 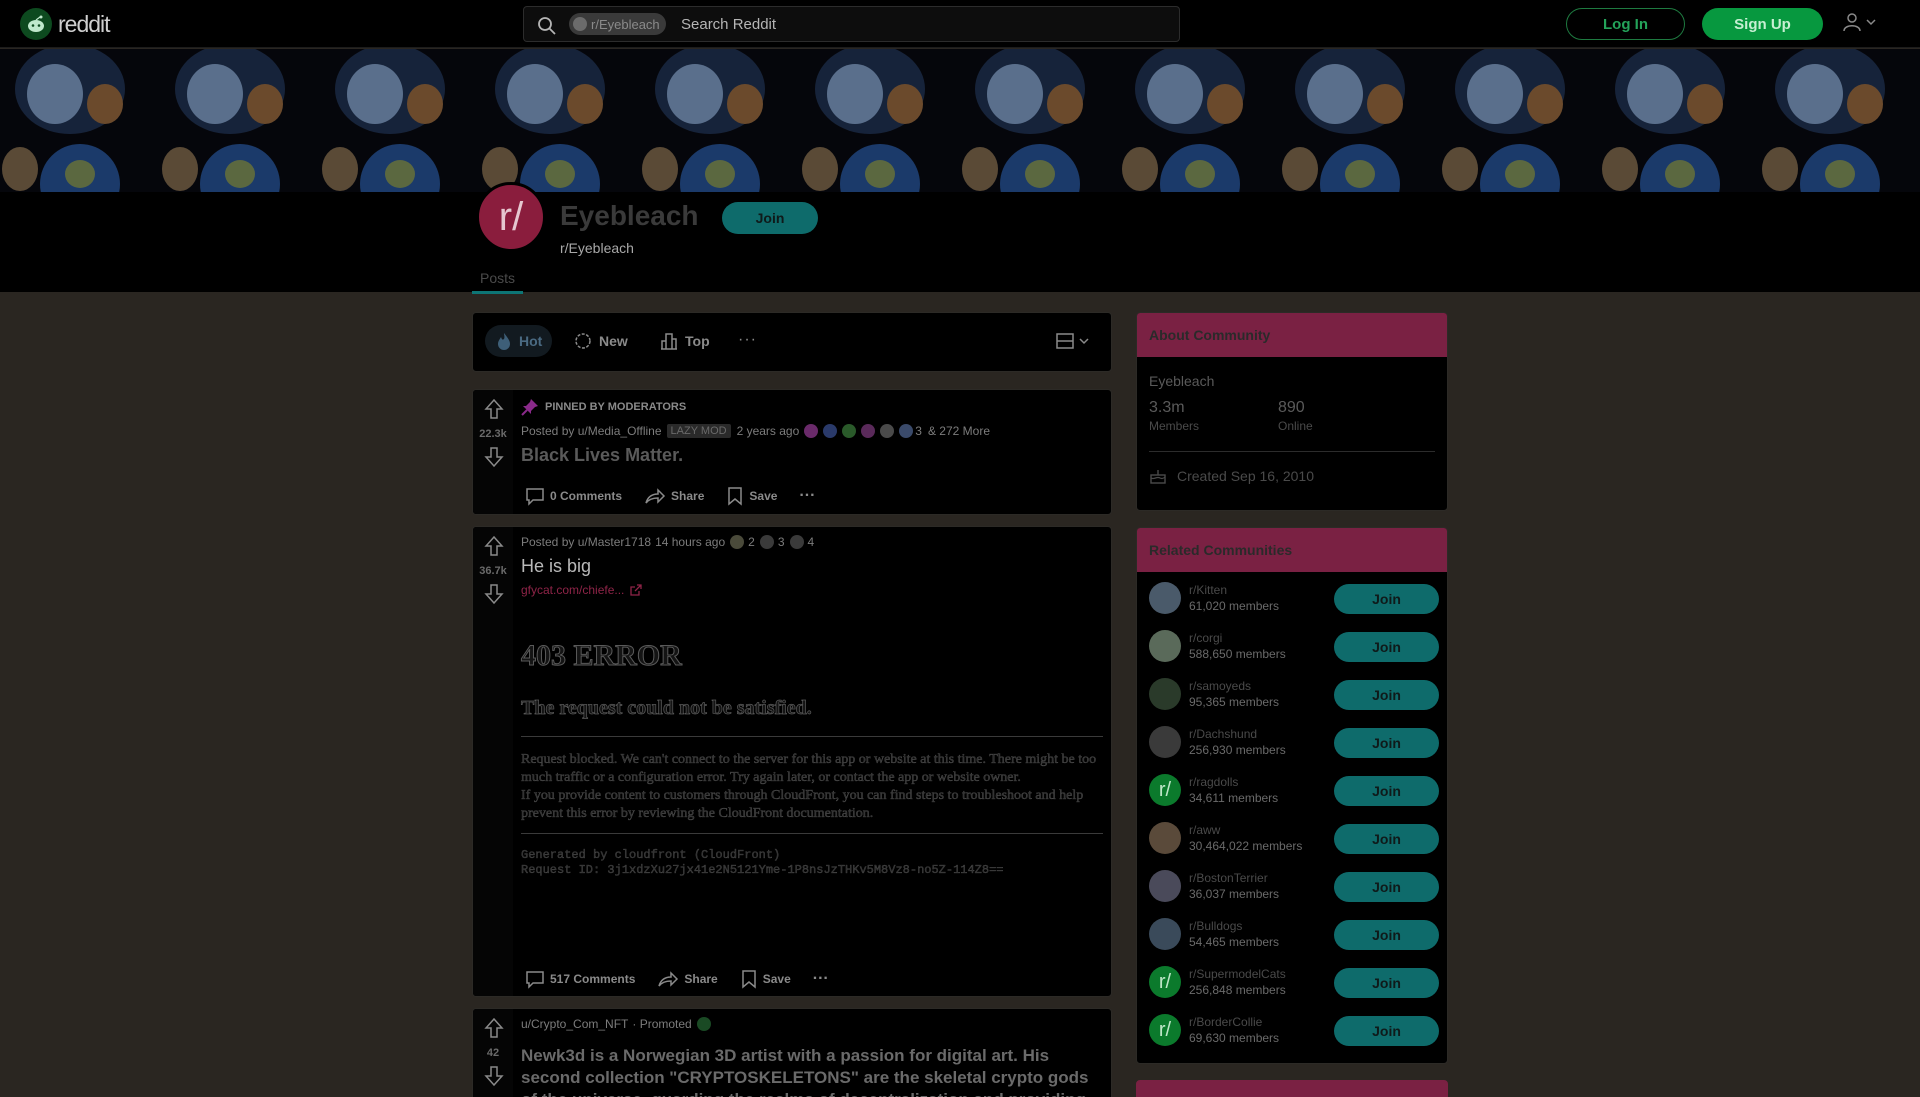 I want to click on login-button: Log In, so click(x=1625, y=24).